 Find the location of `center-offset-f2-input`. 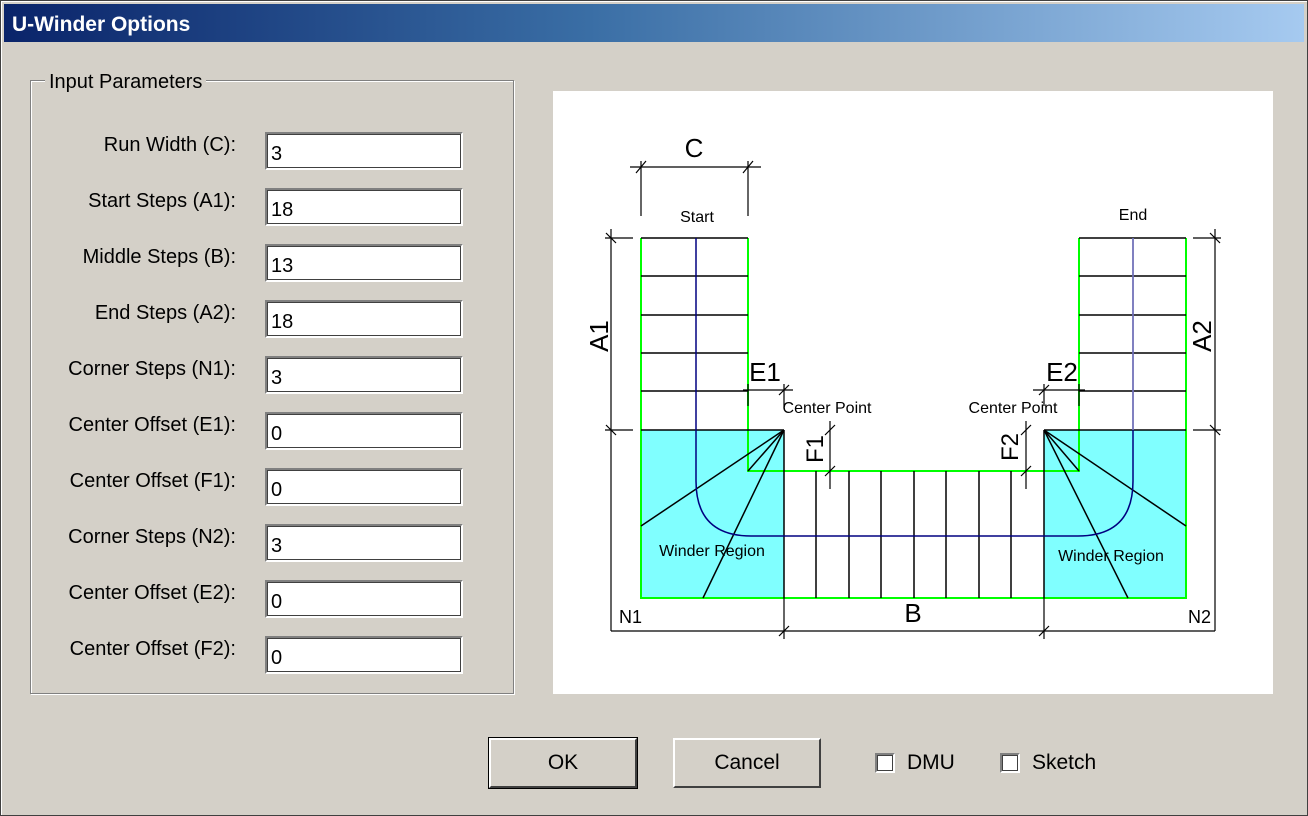

center-offset-f2-input is located at coordinates (364, 655).